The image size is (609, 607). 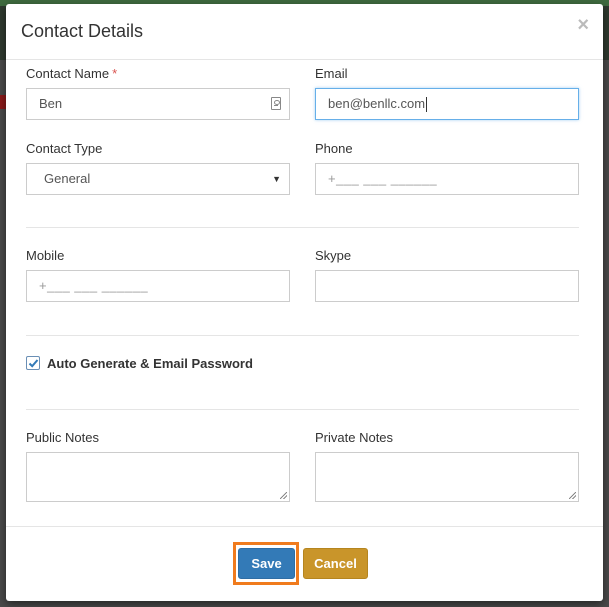 What do you see at coordinates (334, 148) in the screenshot?
I see `phone-label: Phone` at bounding box center [334, 148].